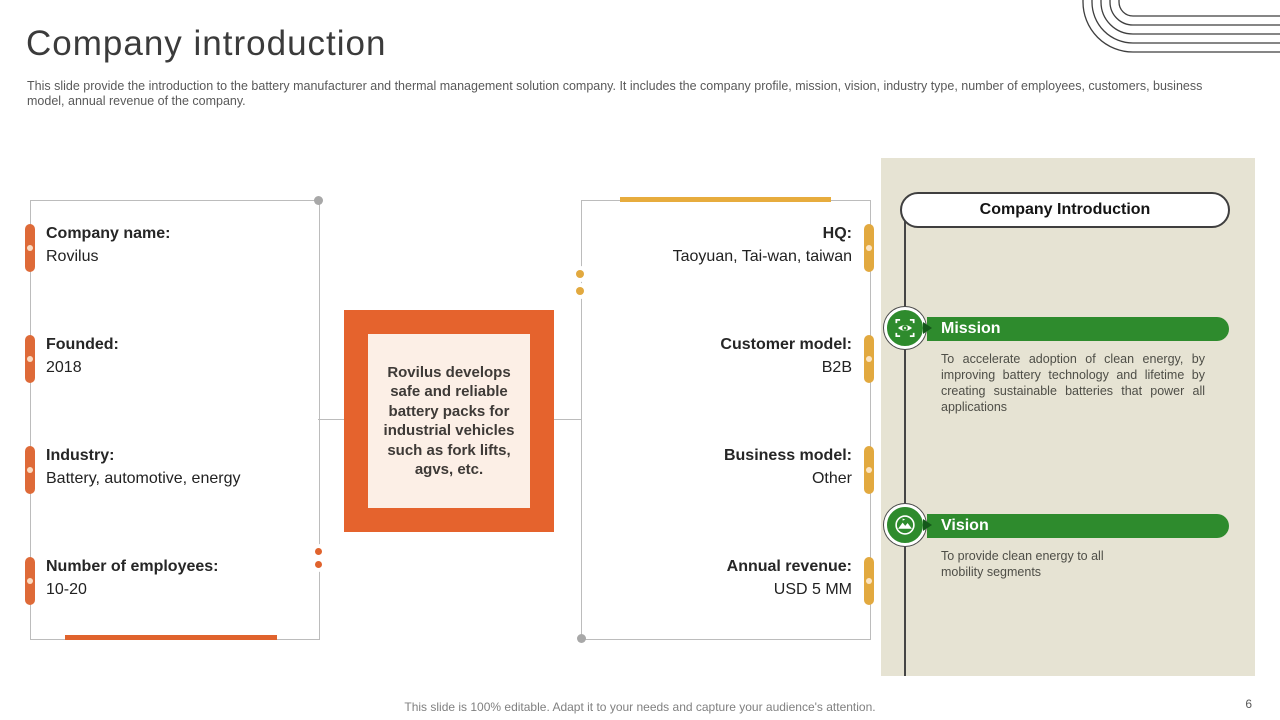 The height and width of the screenshot is (720, 1280). I want to click on gold-accent-bar, so click(725, 199).